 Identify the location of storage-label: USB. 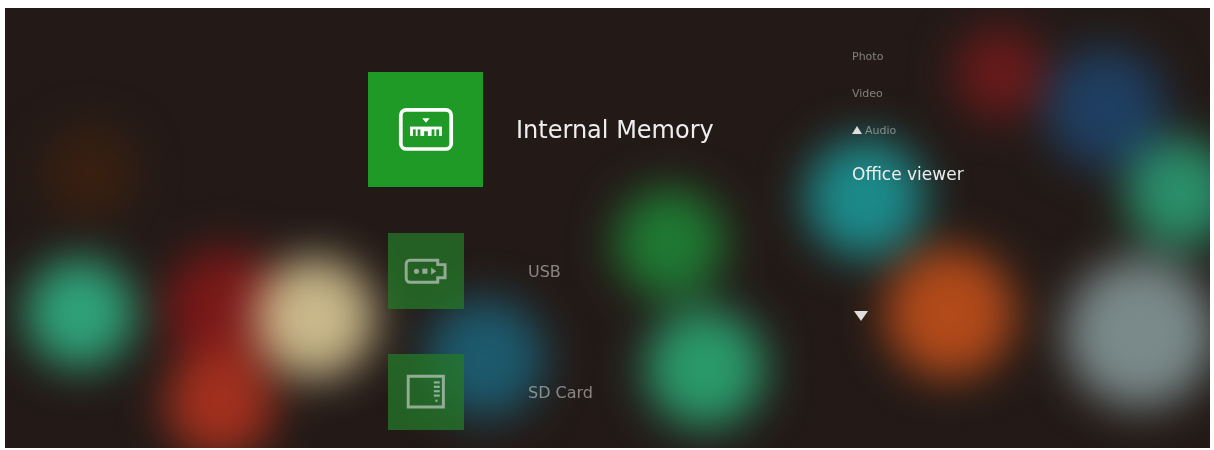
(544, 271).